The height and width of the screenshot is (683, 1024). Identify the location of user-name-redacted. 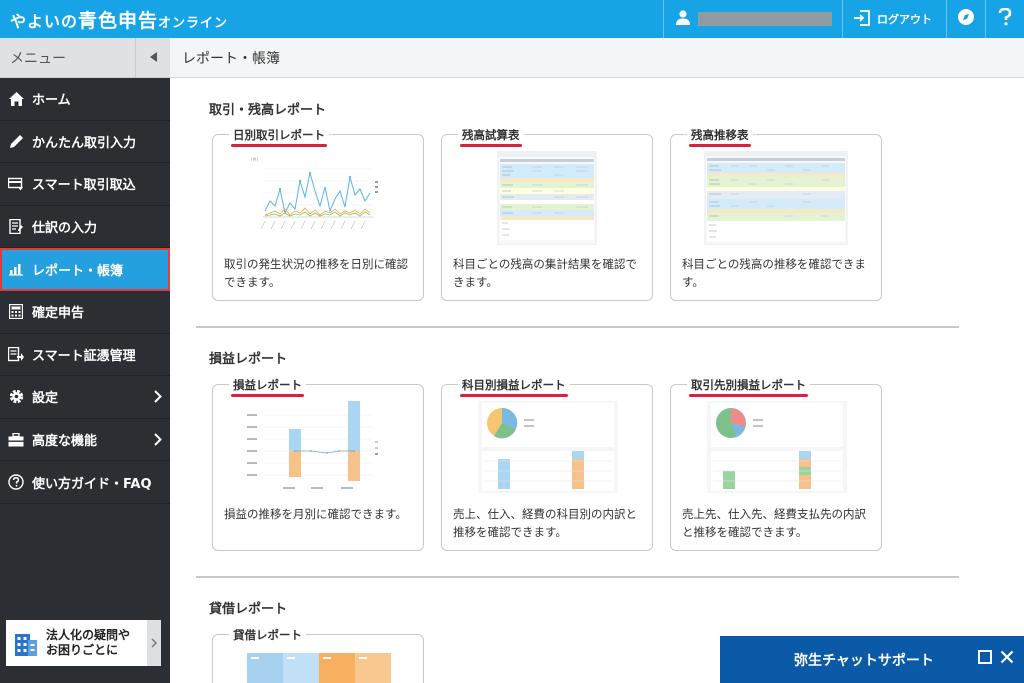
(765, 19).